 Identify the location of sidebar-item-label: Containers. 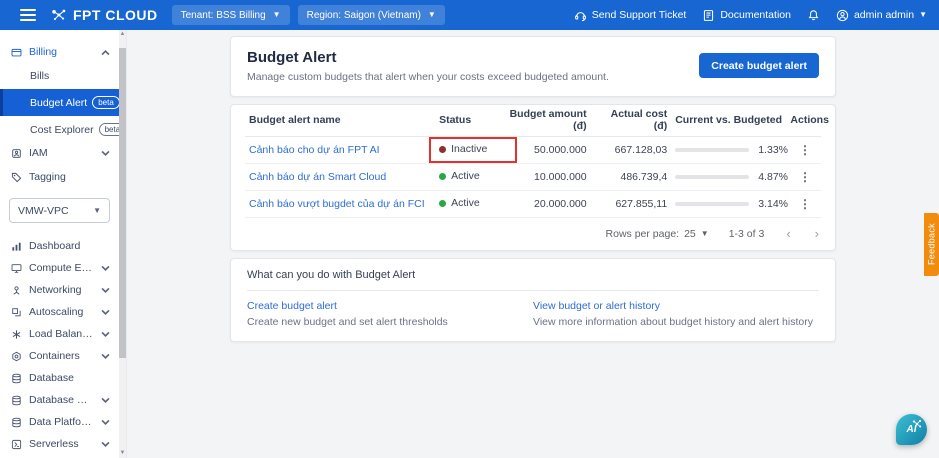
(54, 356).